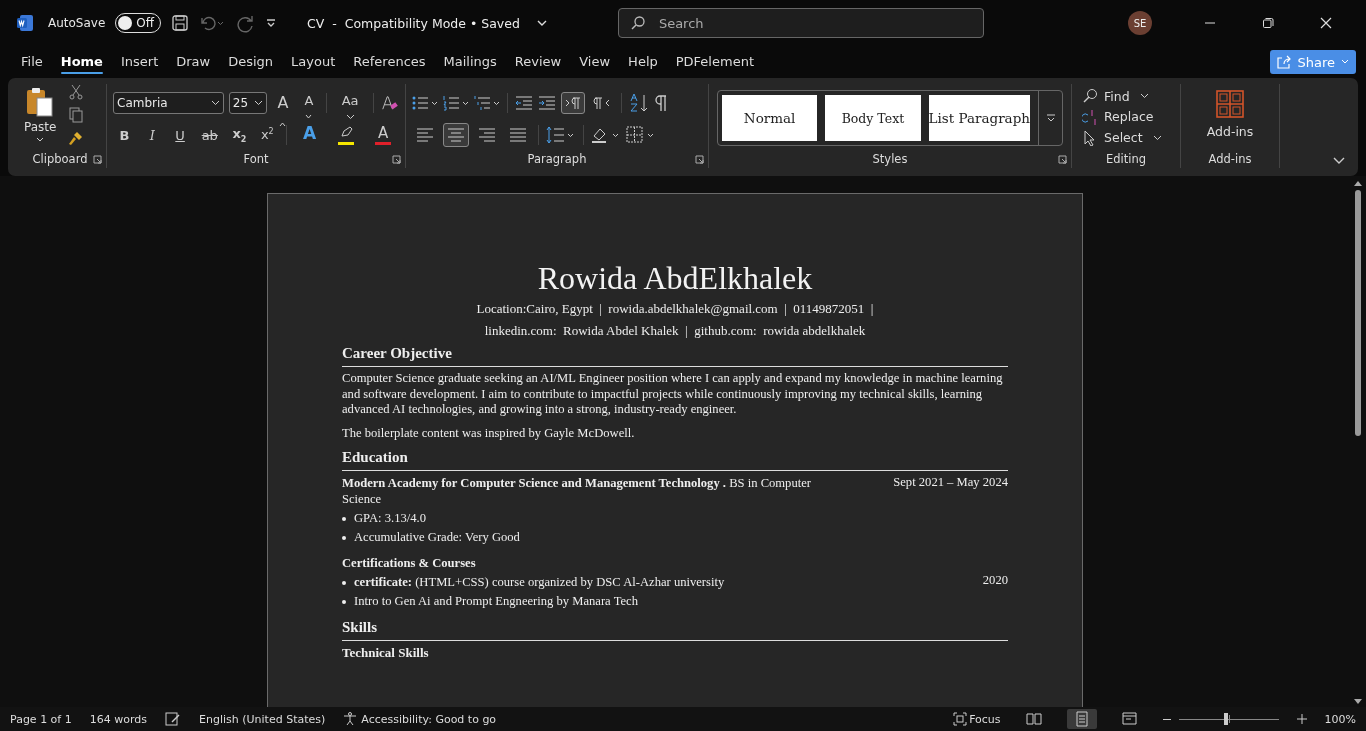  What do you see at coordinates (557, 159) in the screenshot?
I see `group-label: Paragraph` at bounding box center [557, 159].